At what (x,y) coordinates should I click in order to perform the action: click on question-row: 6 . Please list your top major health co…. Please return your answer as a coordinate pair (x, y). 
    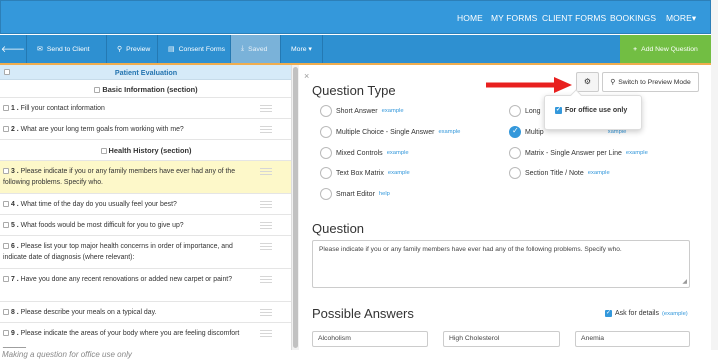
    Looking at the image, I should click on (145, 252).